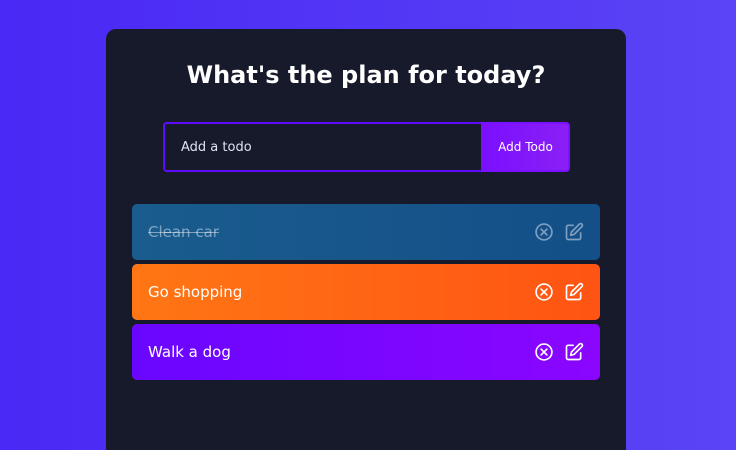  I want to click on todo-item-text: Go shopping, so click(341, 292).